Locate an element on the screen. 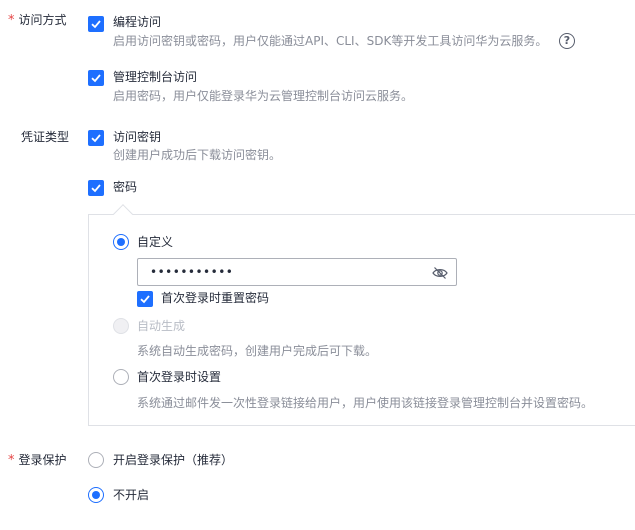 The image size is (635, 530). enable-login-protection-radio is located at coordinates (96, 460).